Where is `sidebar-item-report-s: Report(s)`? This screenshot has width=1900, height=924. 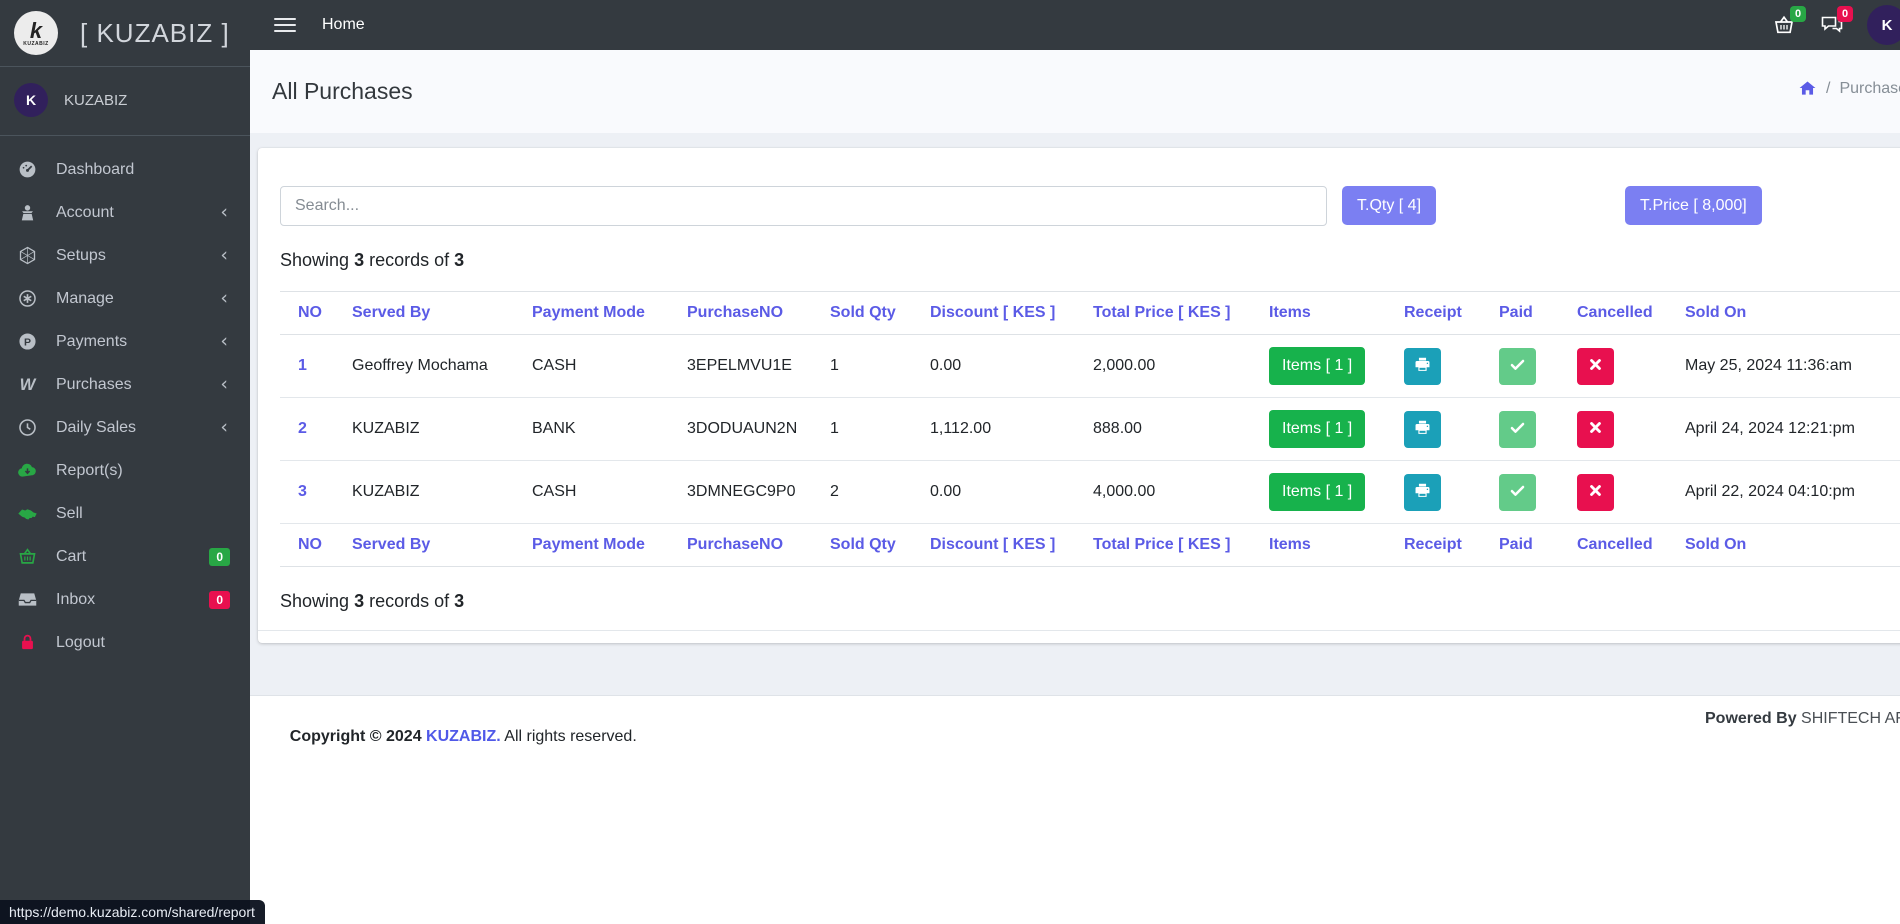
sidebar-item-report-s: Report(s) is located at coordinates (125, 470).